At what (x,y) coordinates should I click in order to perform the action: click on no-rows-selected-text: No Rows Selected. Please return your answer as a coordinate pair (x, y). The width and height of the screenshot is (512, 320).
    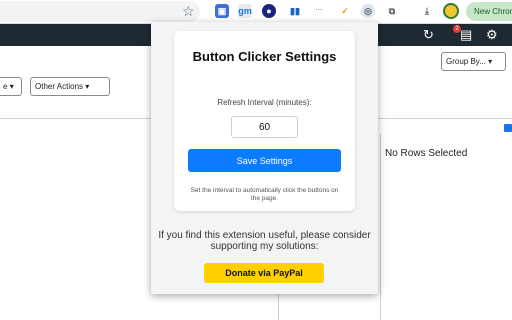
    Looking at the image, I should click on (426, 153).